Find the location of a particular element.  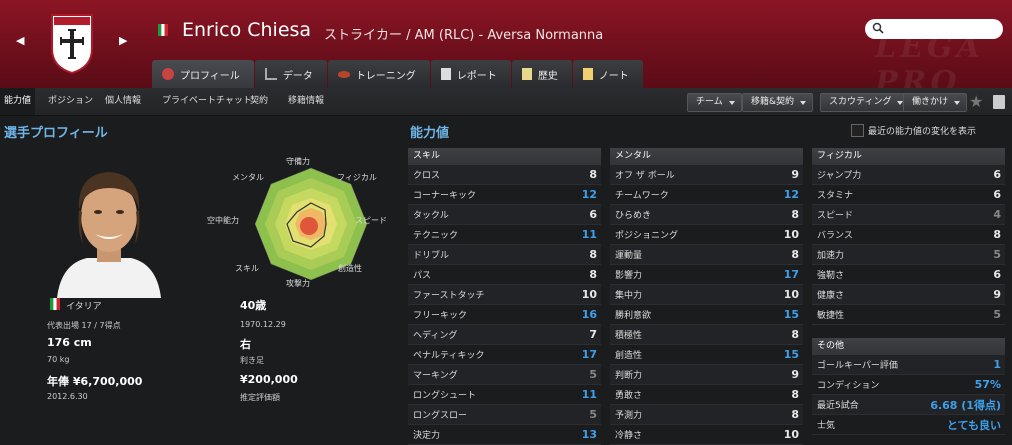

attribute-row: 加速力 5 is located at coordinates (908, 255).